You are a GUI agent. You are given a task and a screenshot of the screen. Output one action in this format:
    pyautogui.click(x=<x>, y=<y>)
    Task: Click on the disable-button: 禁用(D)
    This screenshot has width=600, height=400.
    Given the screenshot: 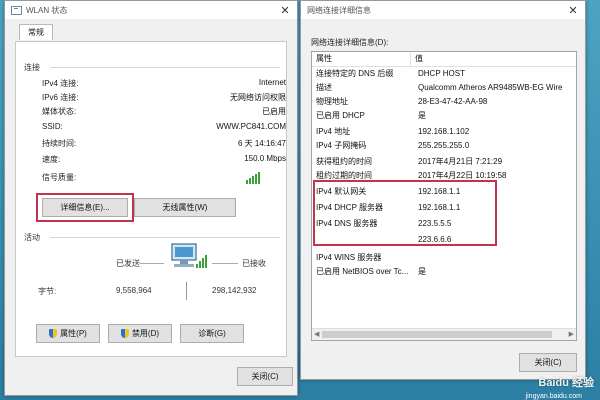 What is the action you would take?
    pyautogui.click(x=140, y=333)
    